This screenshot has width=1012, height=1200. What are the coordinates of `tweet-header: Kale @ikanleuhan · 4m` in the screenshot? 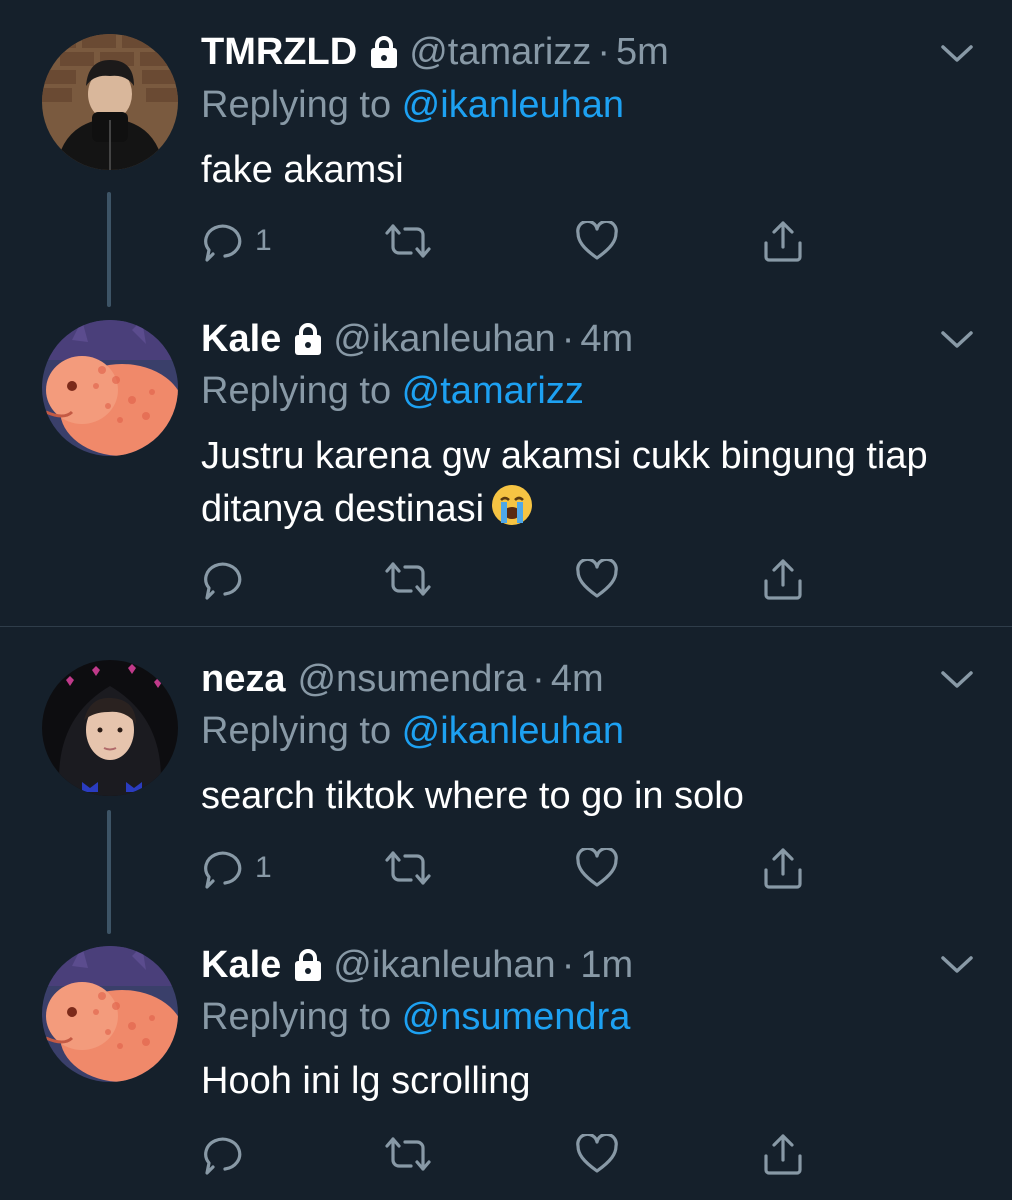 It's located at (417, 339).